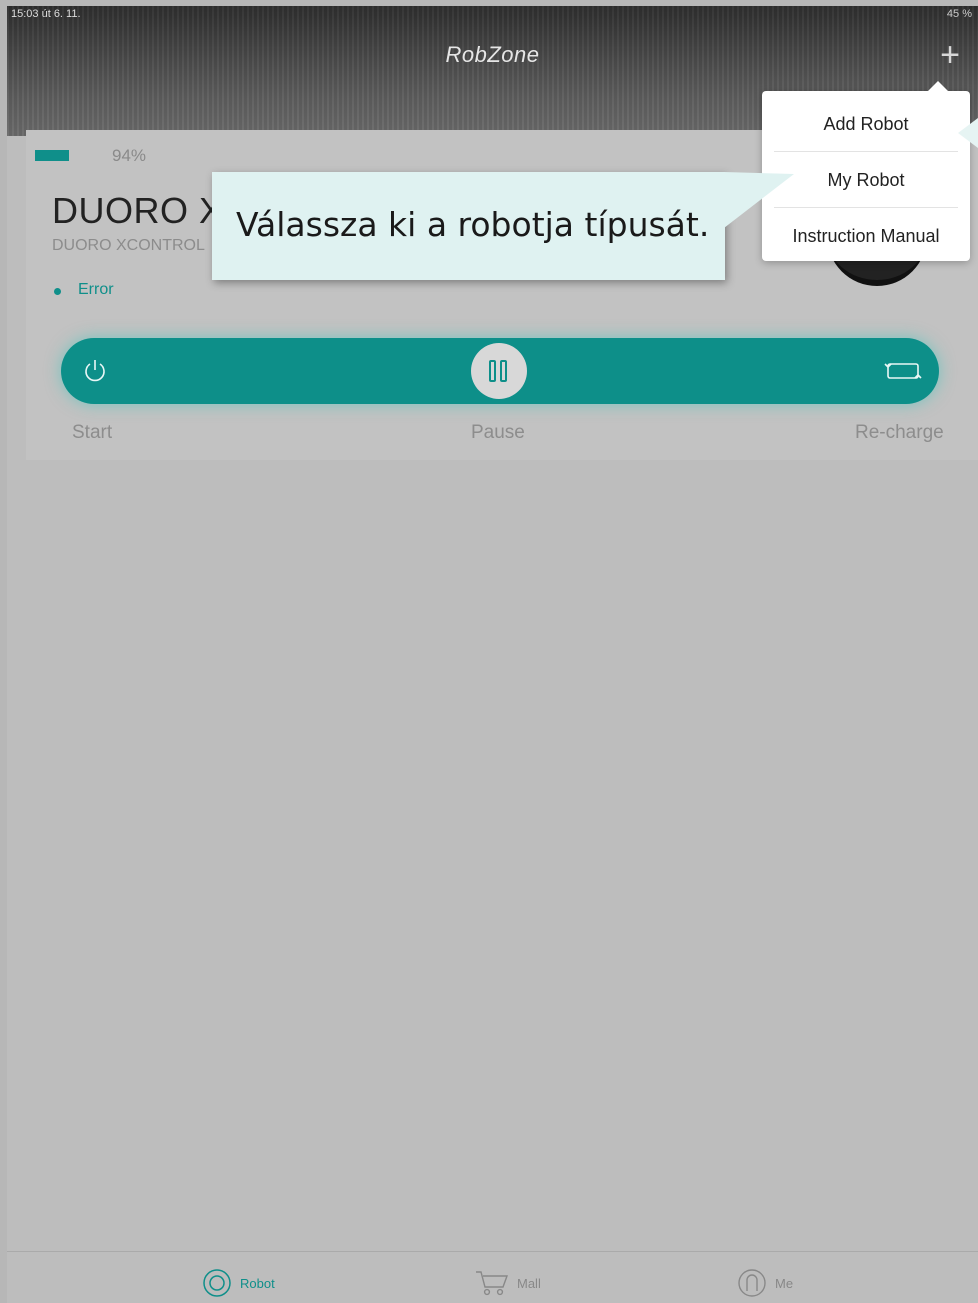 Image resolution: width=978 pixels, height=1303 pixels. Describe the element at coordinates (46, 14) in the screenshot. I see `status-time: 15:03 út 6. 11.` at that location.